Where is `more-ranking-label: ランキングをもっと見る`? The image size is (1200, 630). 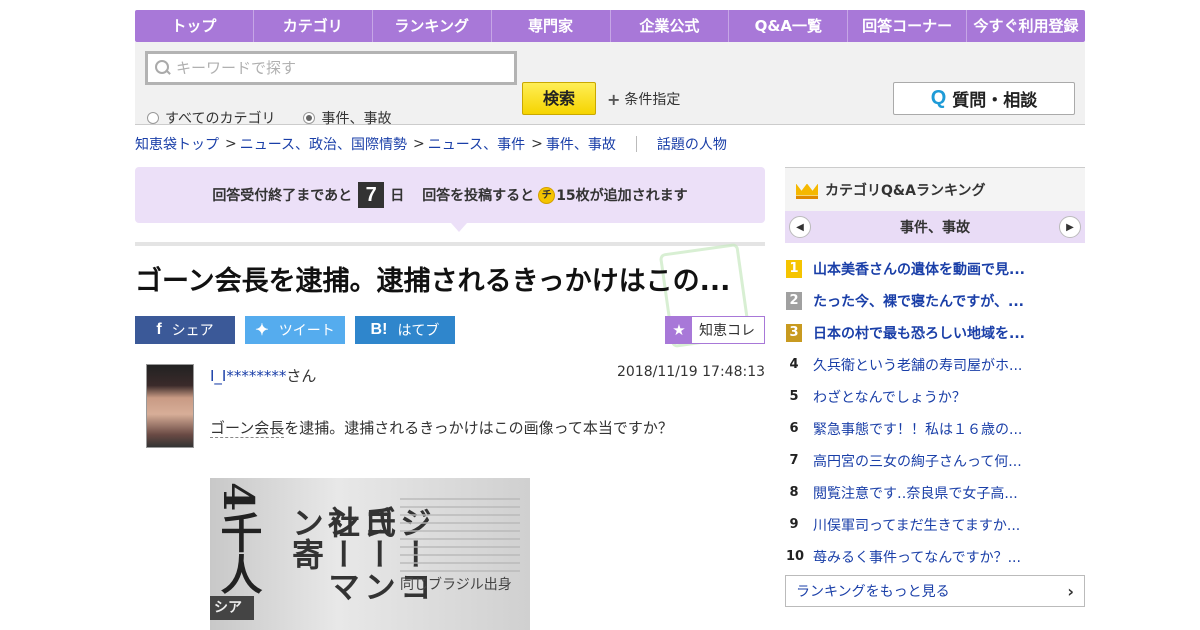
more-ranking-label: ランキングをもっと見る is located at coordinates (873, 592).